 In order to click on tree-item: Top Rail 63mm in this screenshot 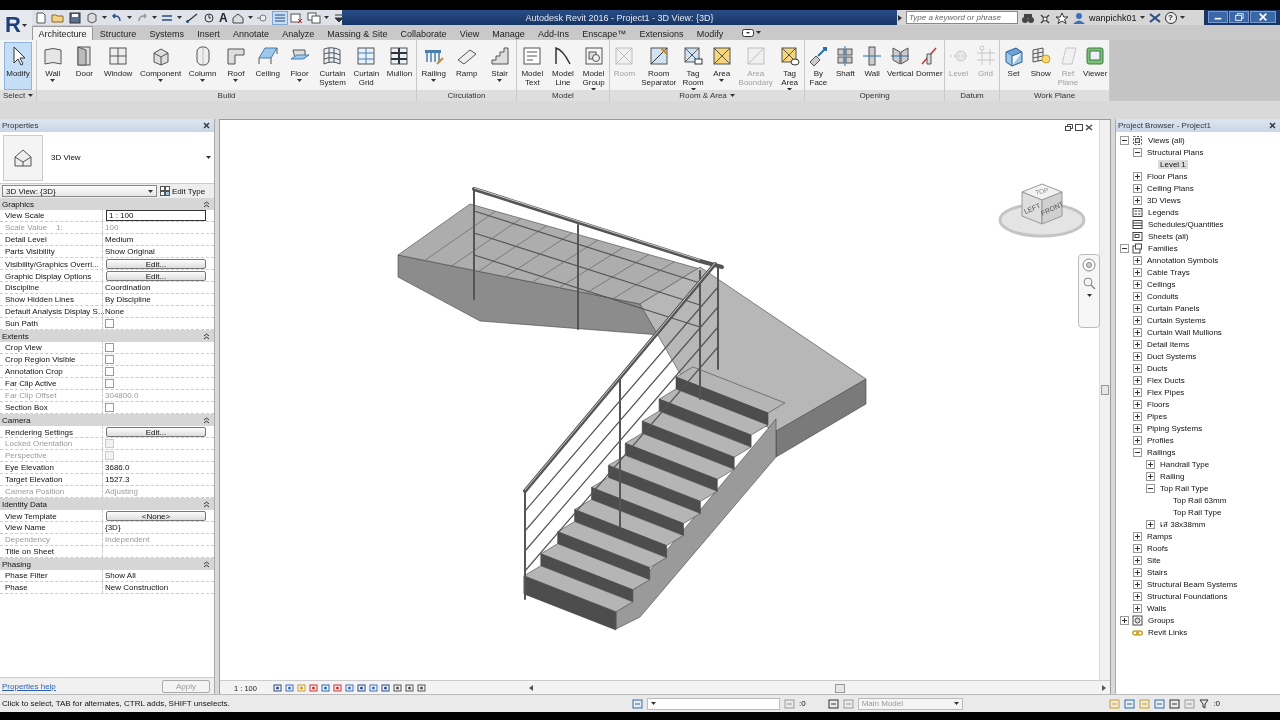, I will do `click(1200, 500)`.